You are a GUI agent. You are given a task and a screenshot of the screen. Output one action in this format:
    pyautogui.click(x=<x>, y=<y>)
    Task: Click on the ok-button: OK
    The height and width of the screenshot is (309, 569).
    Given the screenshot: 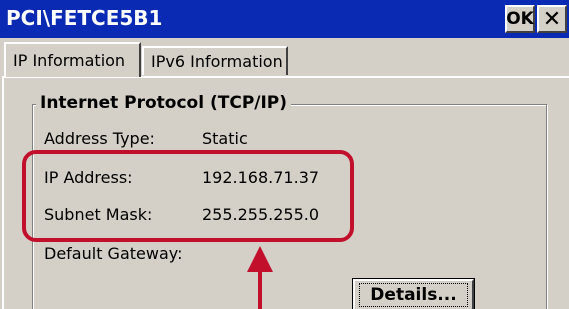 What is the action you would take?
    pyautogui.click(x=520, y=19)
    